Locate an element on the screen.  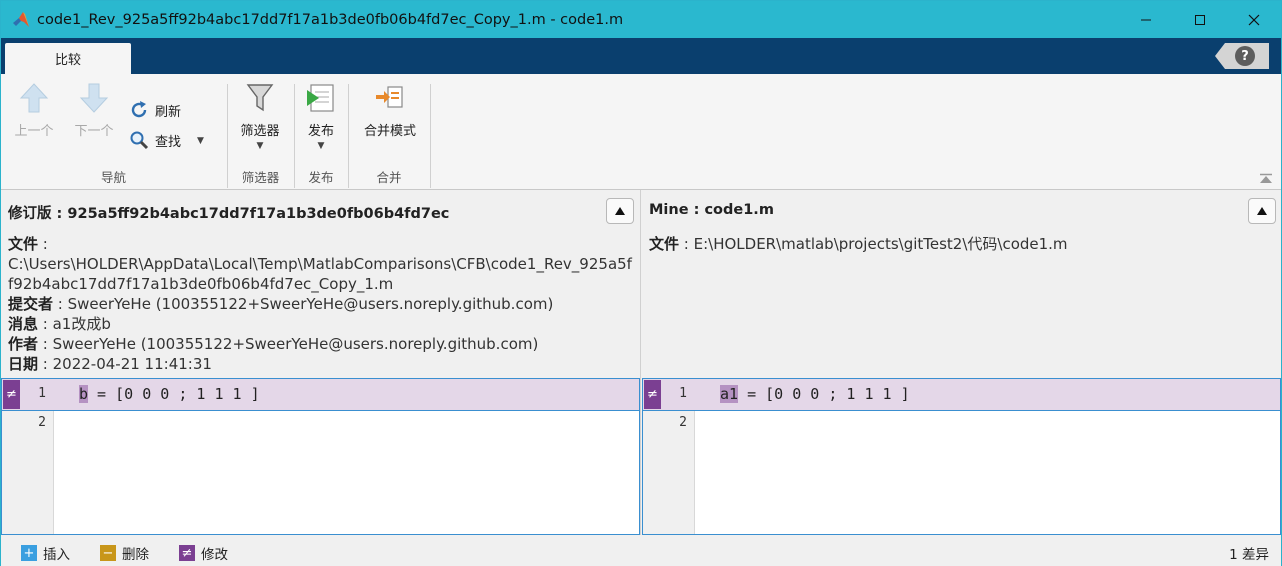
filter-dropdown-icon: ▼ is located at coordinates (260, 146).